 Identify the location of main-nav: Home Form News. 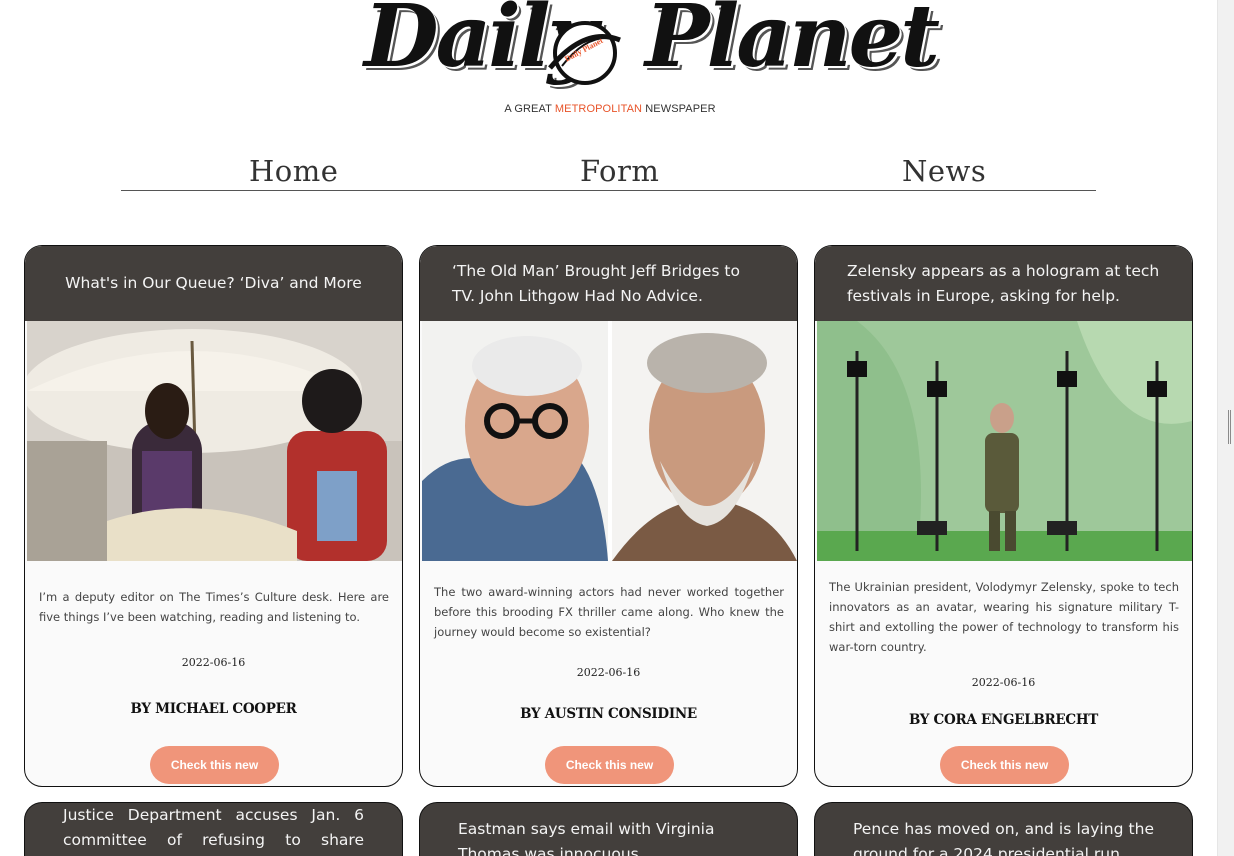
(608, 170).